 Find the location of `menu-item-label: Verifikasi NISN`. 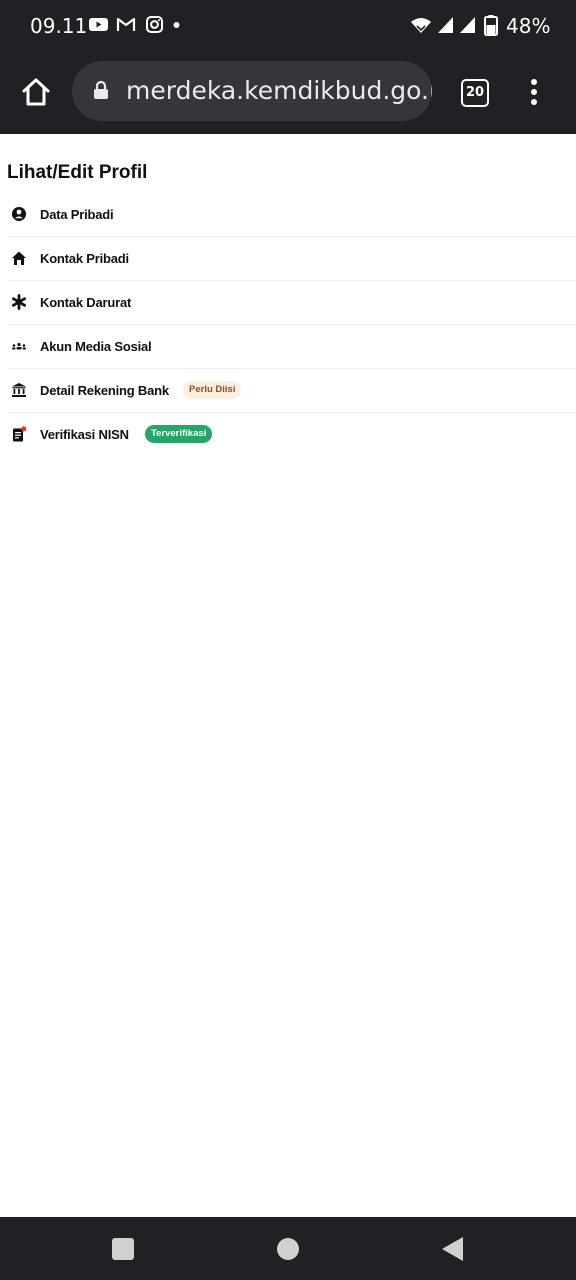

menu-item-label: Verifikasi NISN is located at coordinates (84, 434).